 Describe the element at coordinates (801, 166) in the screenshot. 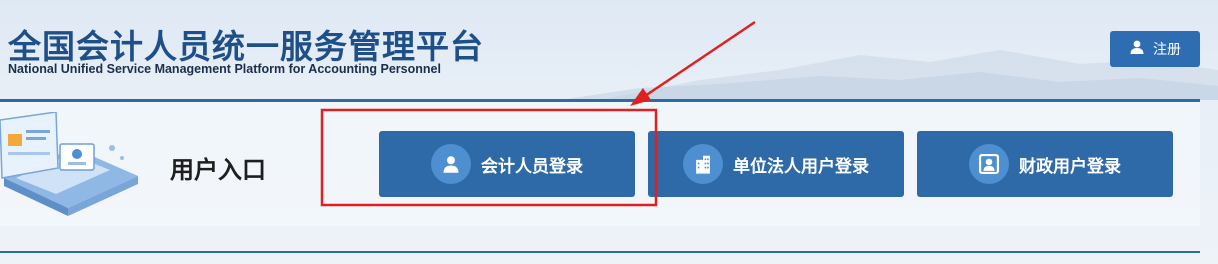

I see `legal-entity-login-label: 单位法人用户登录` at that location.